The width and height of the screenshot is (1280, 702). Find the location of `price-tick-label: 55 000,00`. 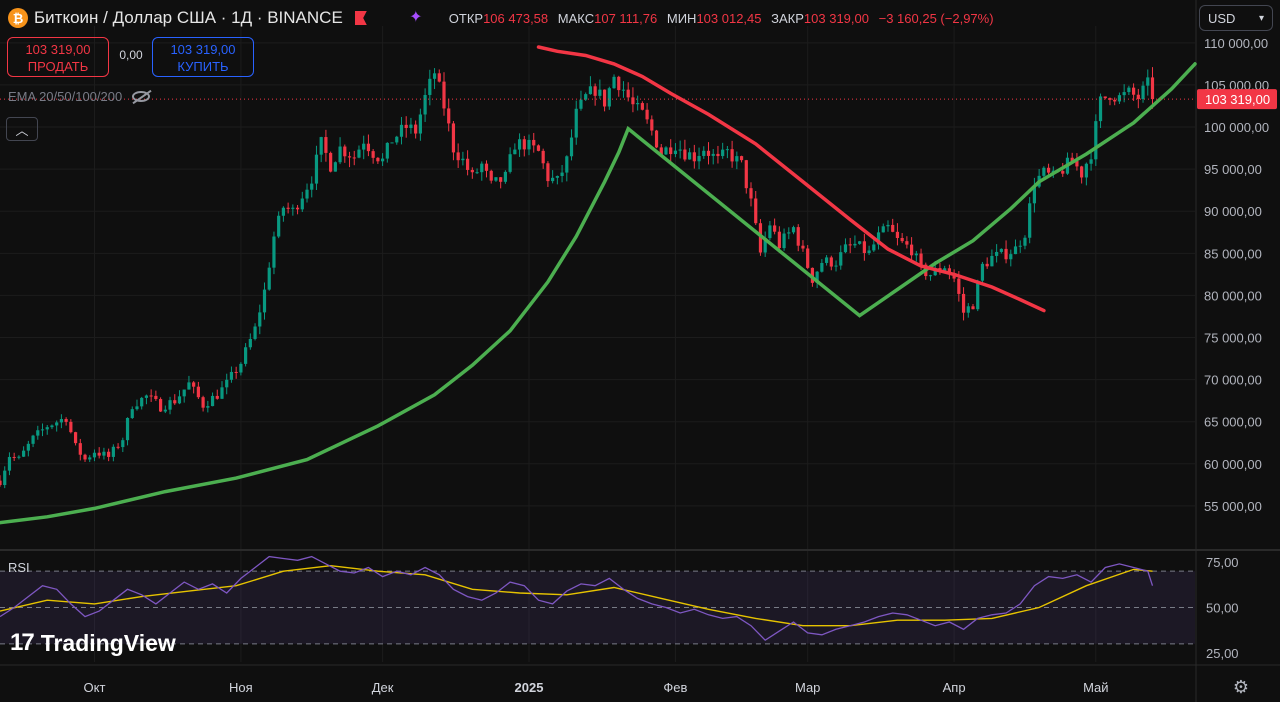

price-tick-label: 55 000,00 is located at coordinates (1233, 506).